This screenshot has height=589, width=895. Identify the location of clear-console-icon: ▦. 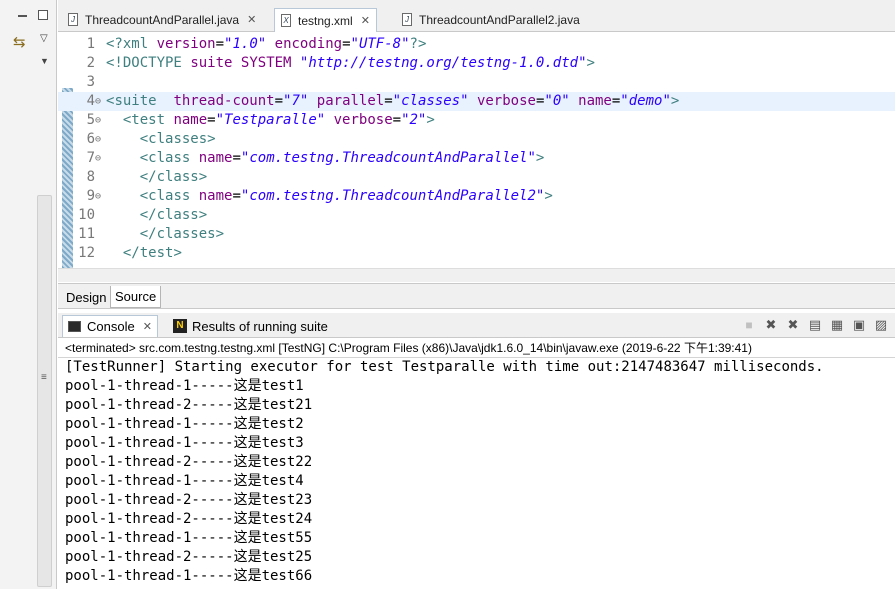
(837, 325).